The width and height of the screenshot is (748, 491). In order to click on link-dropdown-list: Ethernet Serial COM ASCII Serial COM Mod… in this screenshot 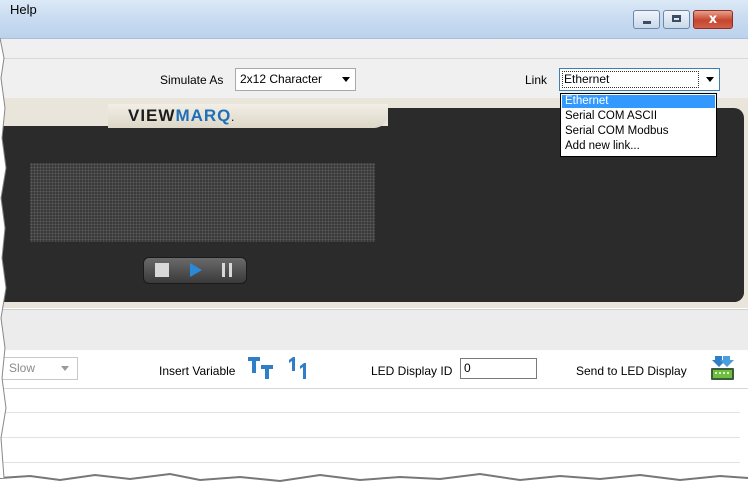, I will do `click(638, 125)`.